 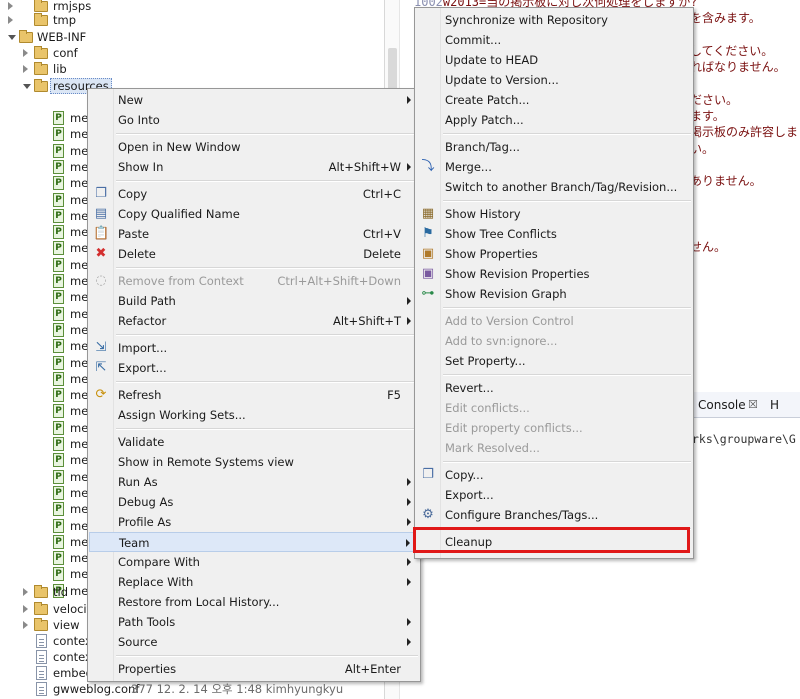 I want to click on menu-item-profile-as: Profile As, so click(x=254, y=522).